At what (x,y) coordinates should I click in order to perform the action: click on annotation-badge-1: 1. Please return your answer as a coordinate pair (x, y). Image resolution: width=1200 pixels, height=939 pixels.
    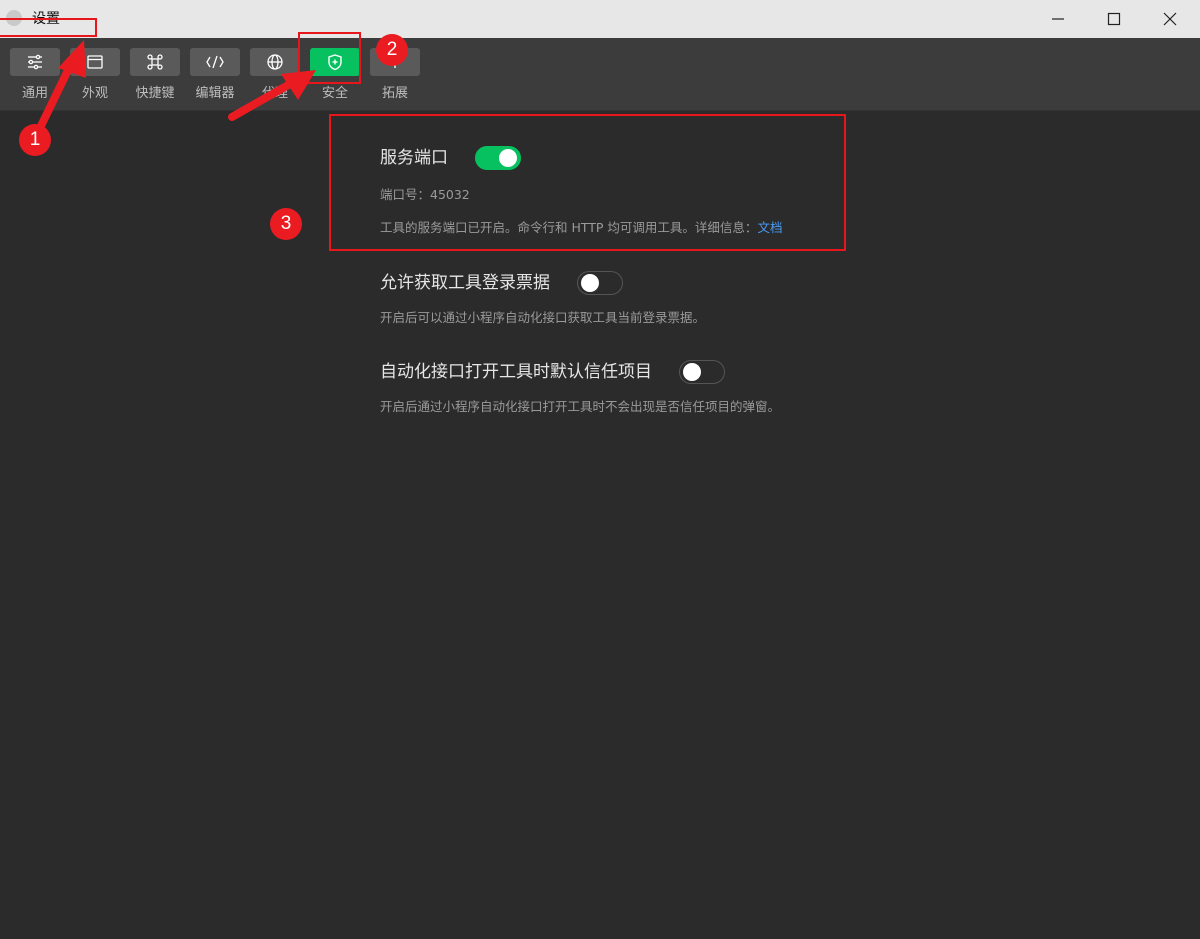
    Looking at the image, I should click on (35, 140).